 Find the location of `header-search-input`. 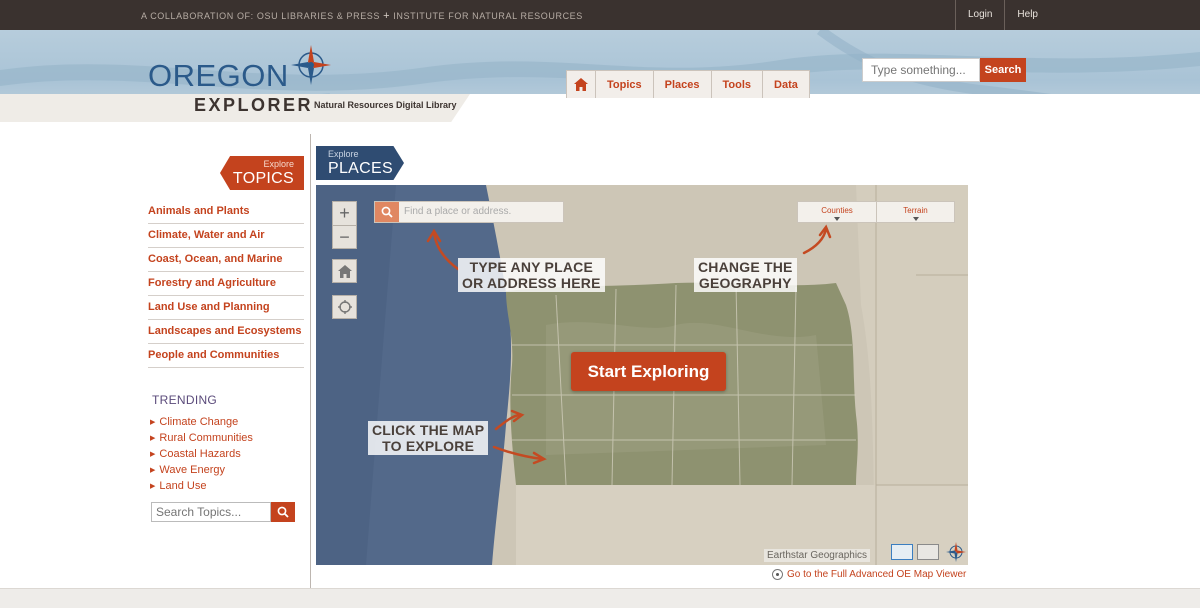

header-search-input is located at coordinates (921, 70).